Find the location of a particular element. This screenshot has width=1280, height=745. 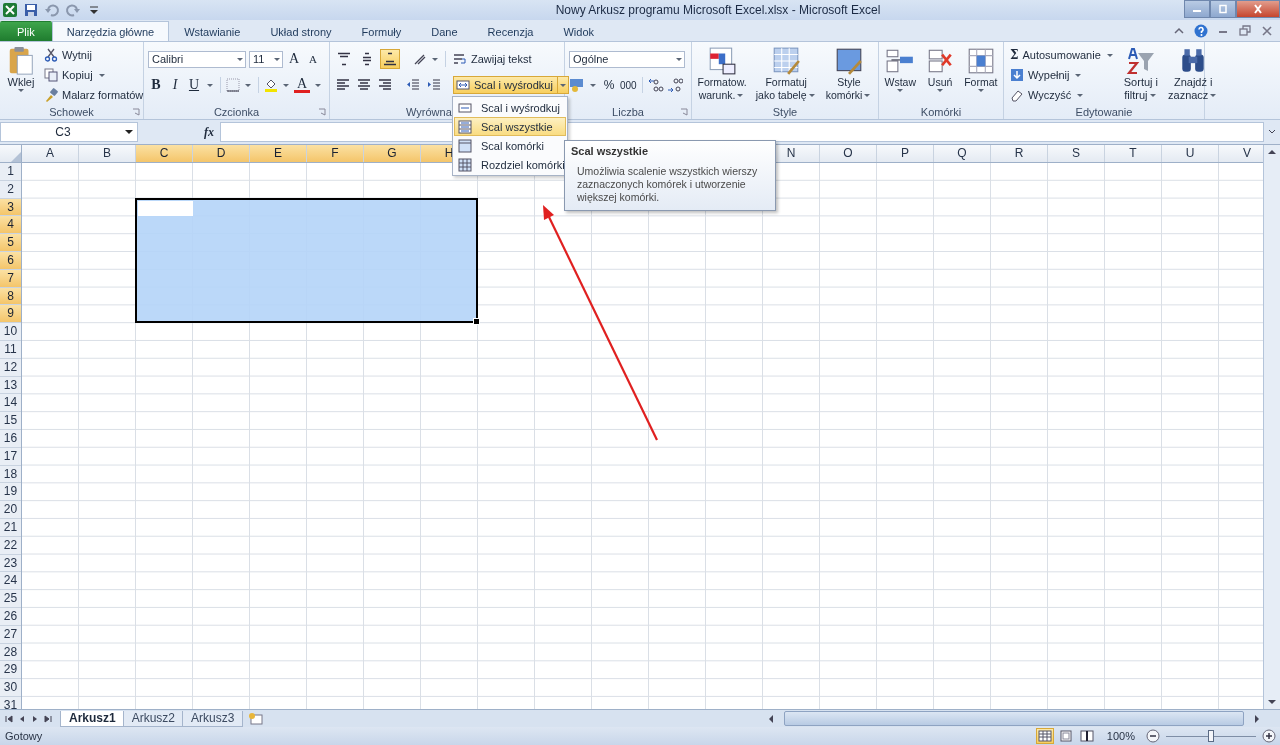

sort-filter-button: Sortuj i filtruj is located at coordinates (1140, 74).